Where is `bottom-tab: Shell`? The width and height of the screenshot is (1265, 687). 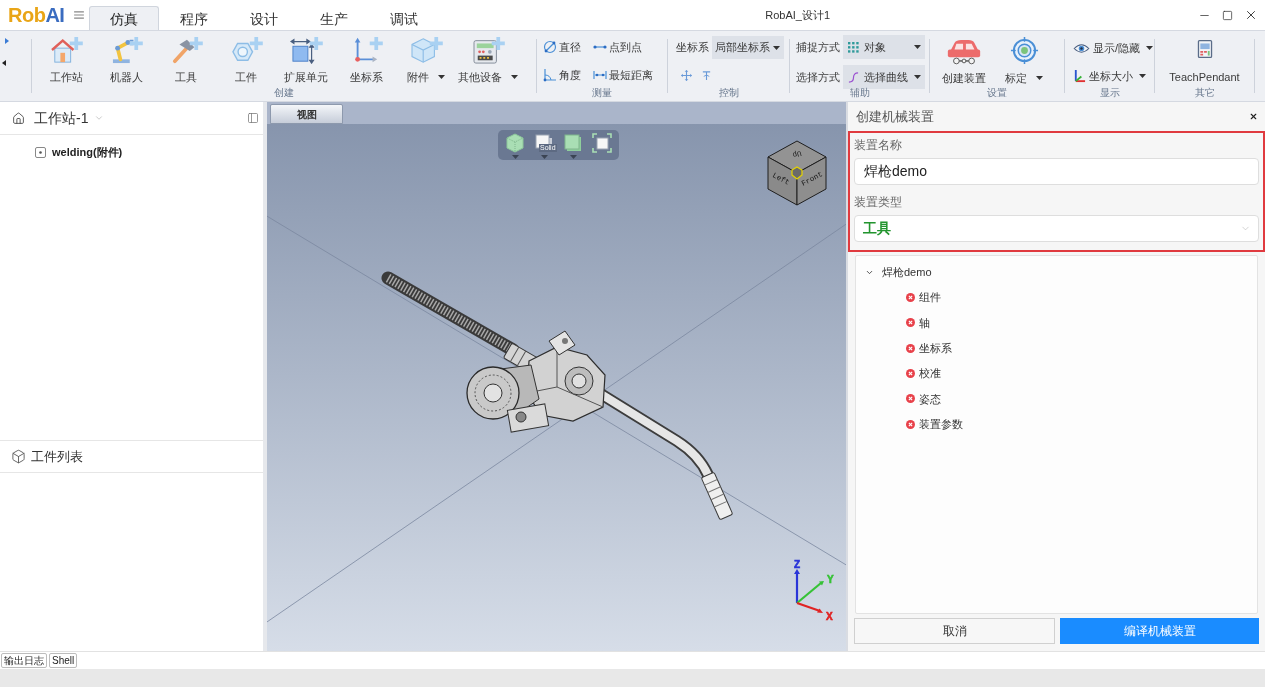 bottom-tab: Shell is located at coordinates (63, 660).